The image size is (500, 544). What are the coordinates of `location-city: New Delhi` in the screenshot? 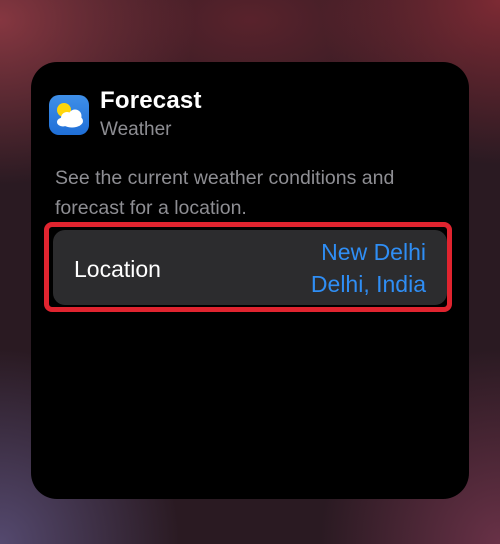 It's located at (373, 252).